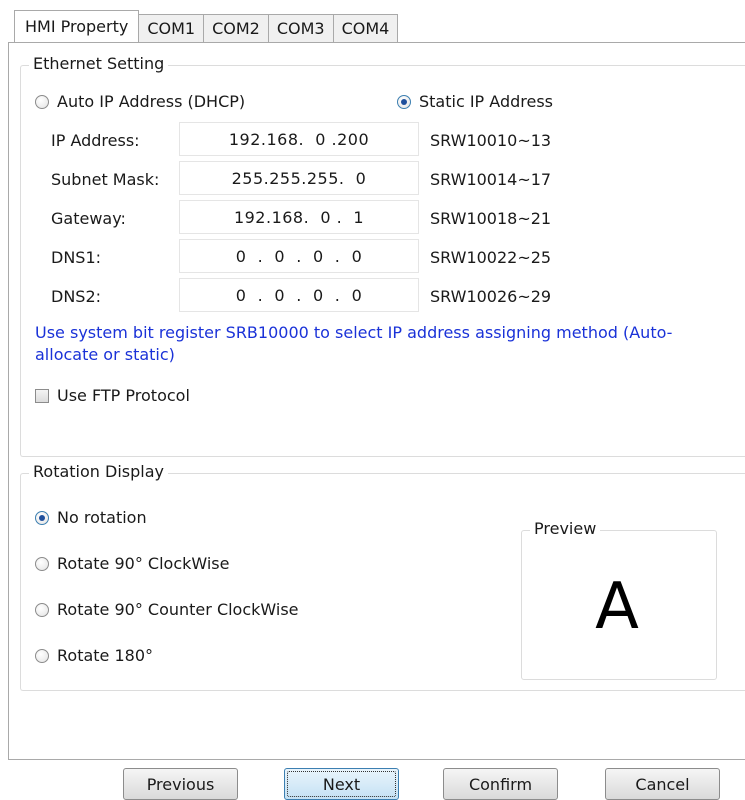 The width and height of the screenshot is (745, 800). I want to click on dns2-register: SRW10026~29, so click(491, 296).